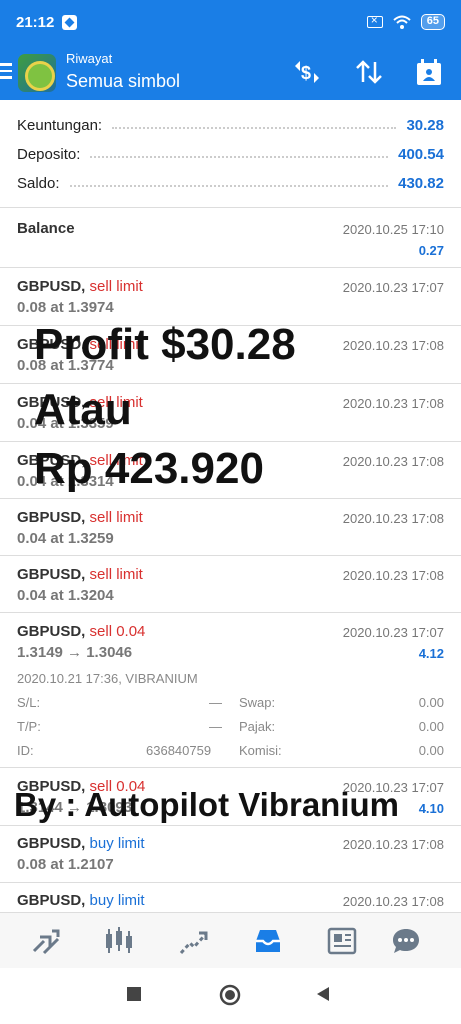 The height and width of the screenshot is (1024, 461). What do you see at coordinates (60, 125) in the screenshot?
I see `summary-label: Keuntungan:` at bounding box center [60, 125].